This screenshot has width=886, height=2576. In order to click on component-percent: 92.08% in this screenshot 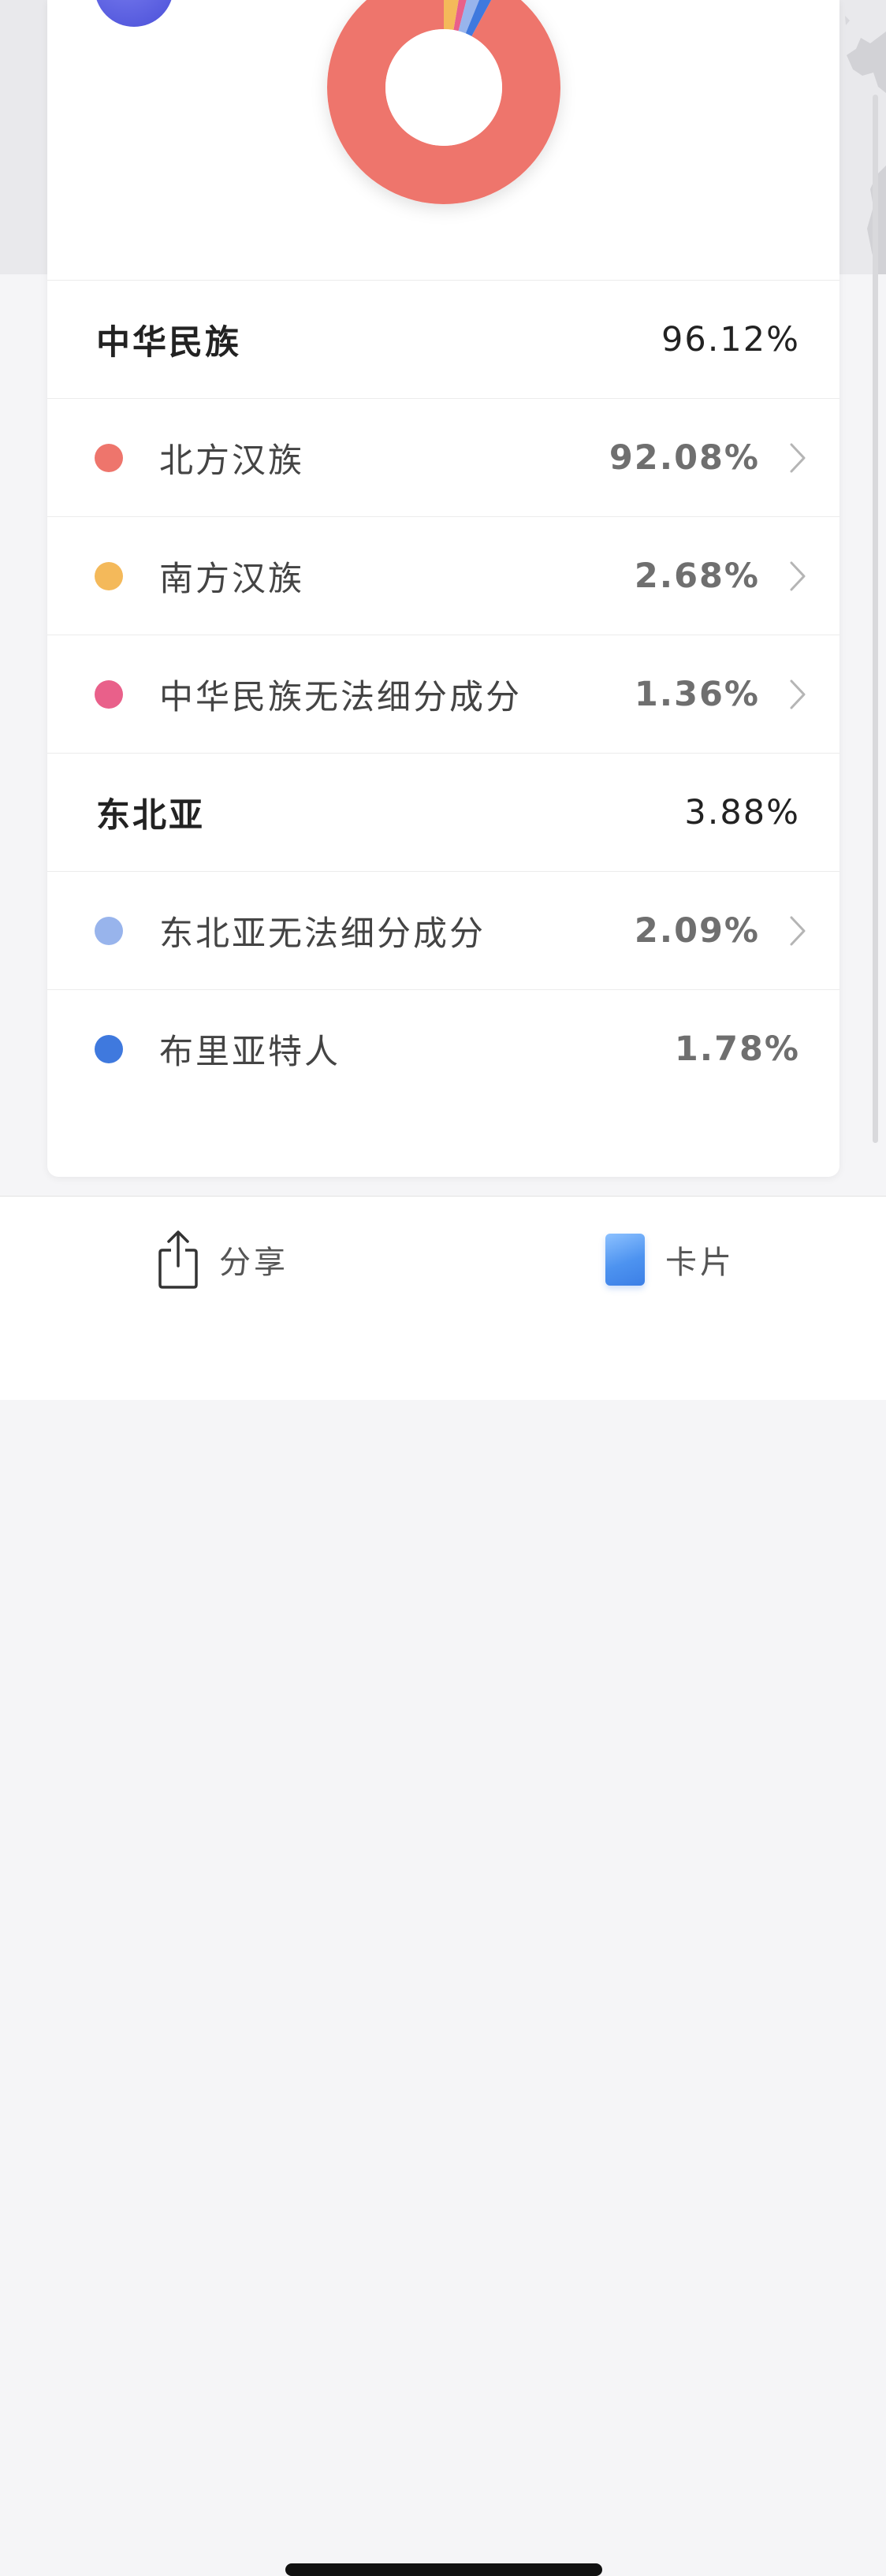, I will do `click(684, 457)`.